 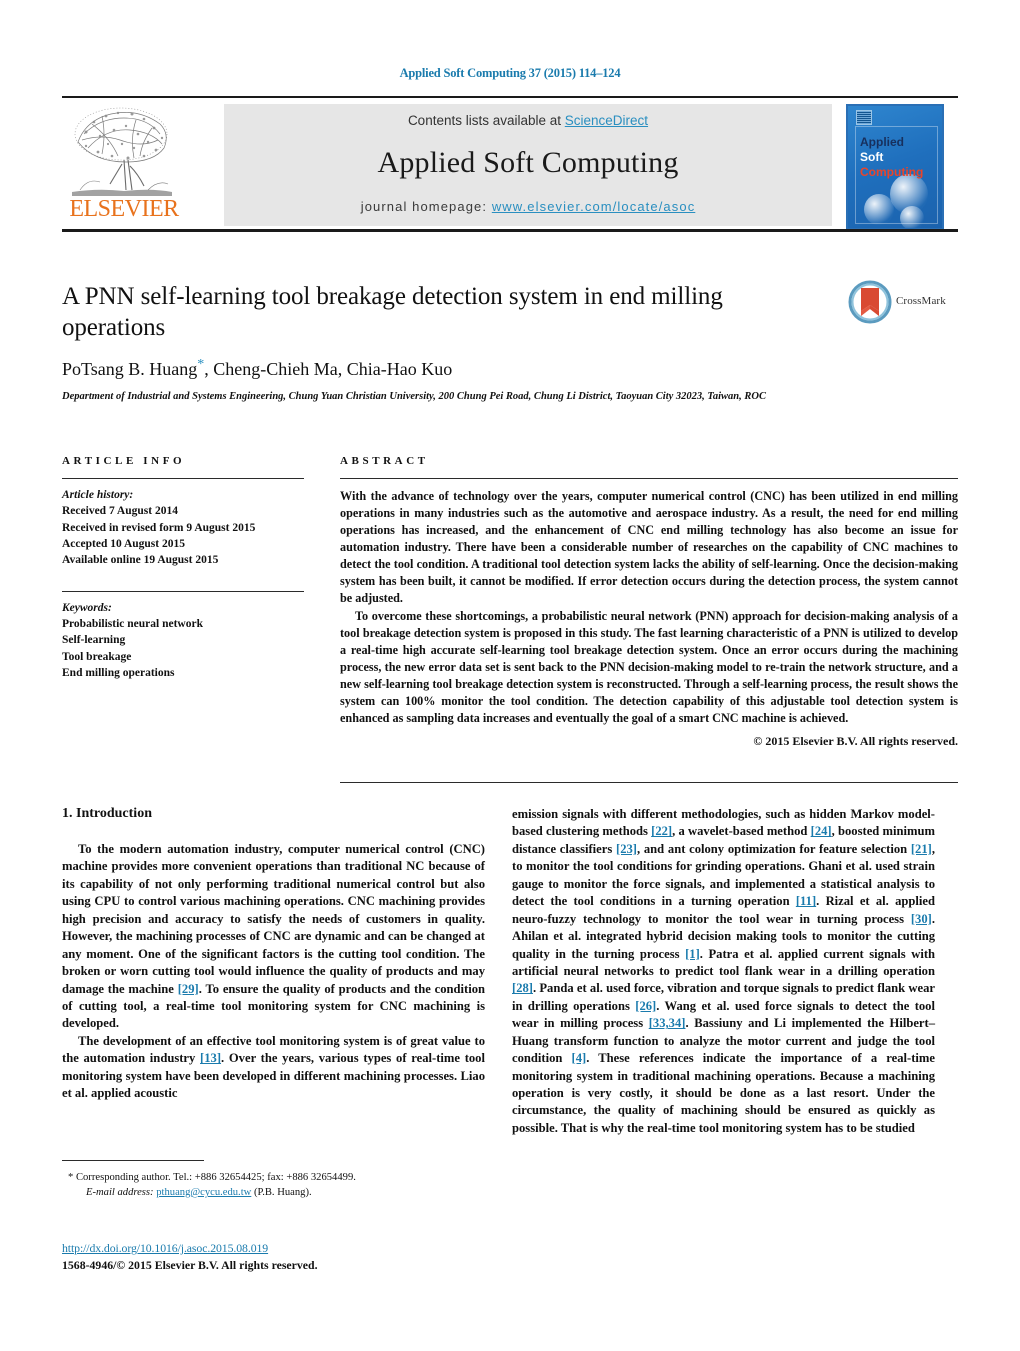 I want to click on citation-link: [1], so click(x=692, y=954).